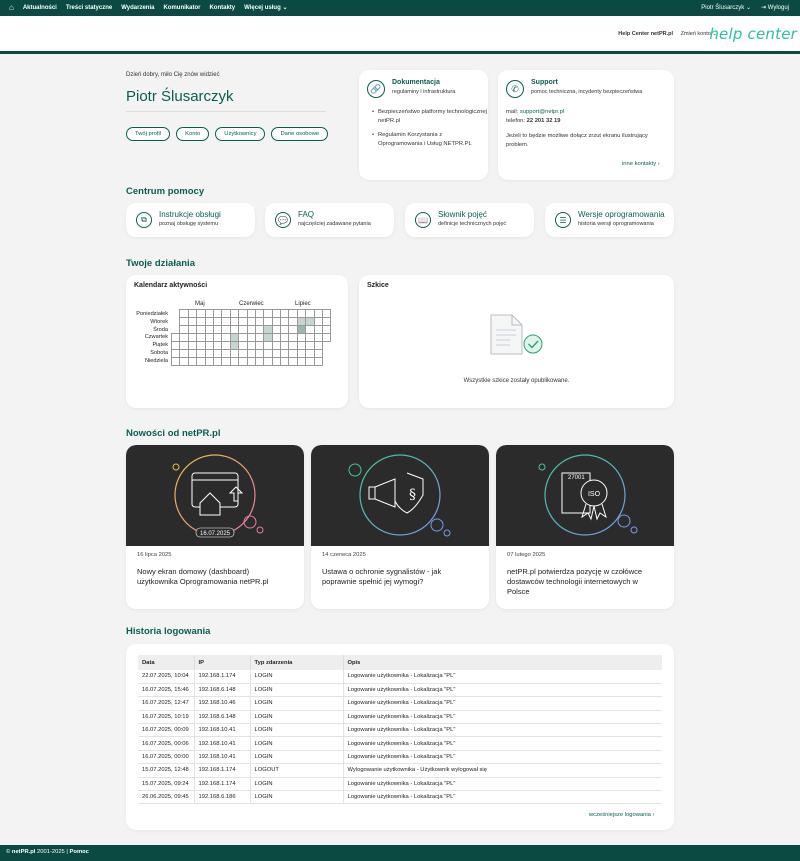 This screenshot has height=861, width=800. Describe the element at coordinates (778, 8) in the screenshot. I see `logout-label: Wyloguj` at that location.